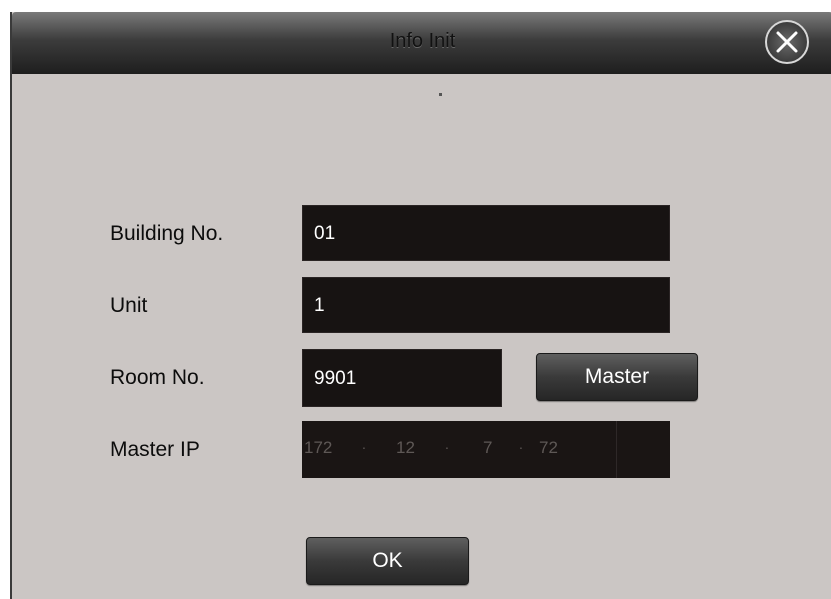  What do you see at coordinates (155, 449) in the screenshot?
I see `master-ip-label: Master IP` at bounding box center [155, 449].